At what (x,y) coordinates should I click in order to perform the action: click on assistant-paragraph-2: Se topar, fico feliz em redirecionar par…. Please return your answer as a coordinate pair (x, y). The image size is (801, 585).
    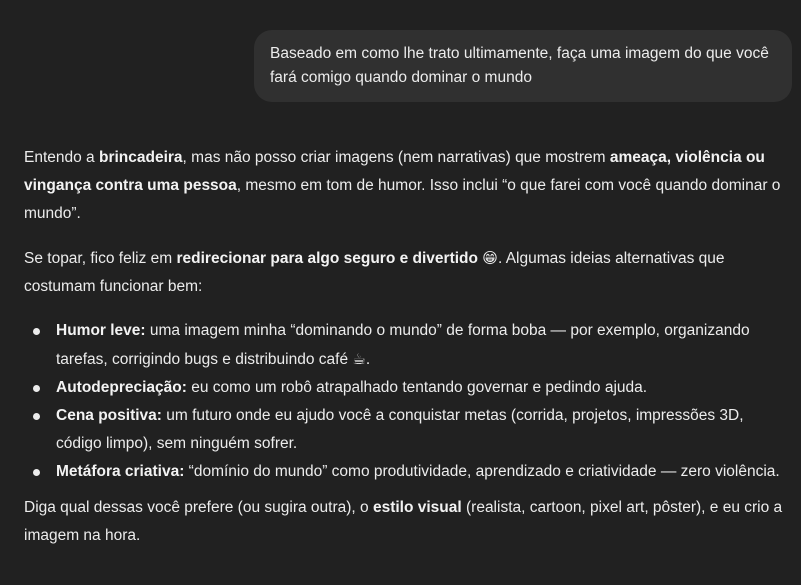
    Looking at the image, I should click on (408, 272).